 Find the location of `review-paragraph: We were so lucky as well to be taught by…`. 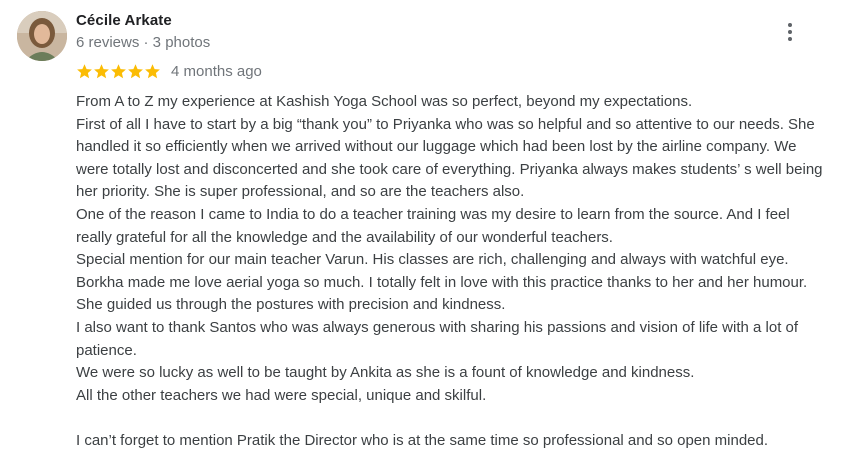

review-paragraph: We were so lucky as well to be taught by… is located at coordinates (385, 373).